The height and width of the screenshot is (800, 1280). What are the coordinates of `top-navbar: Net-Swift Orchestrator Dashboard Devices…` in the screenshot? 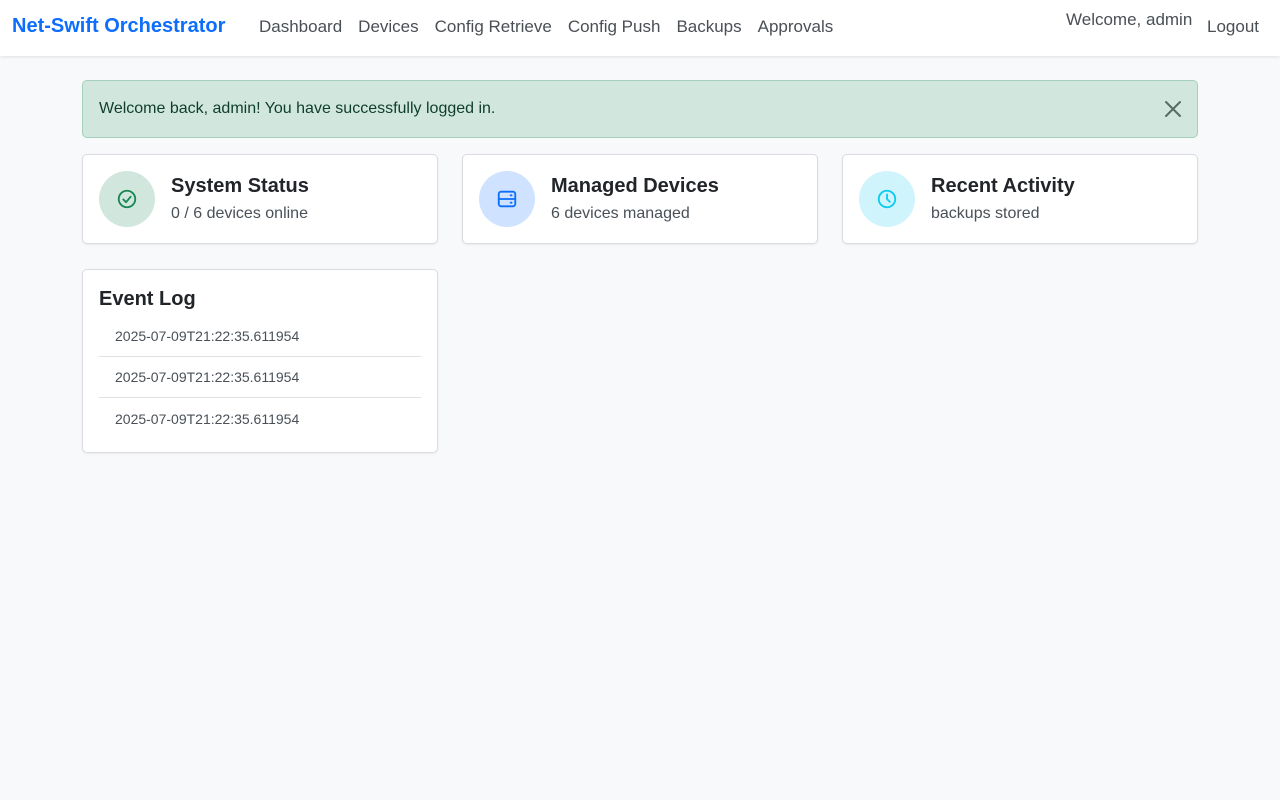 It's located at (640, 28).